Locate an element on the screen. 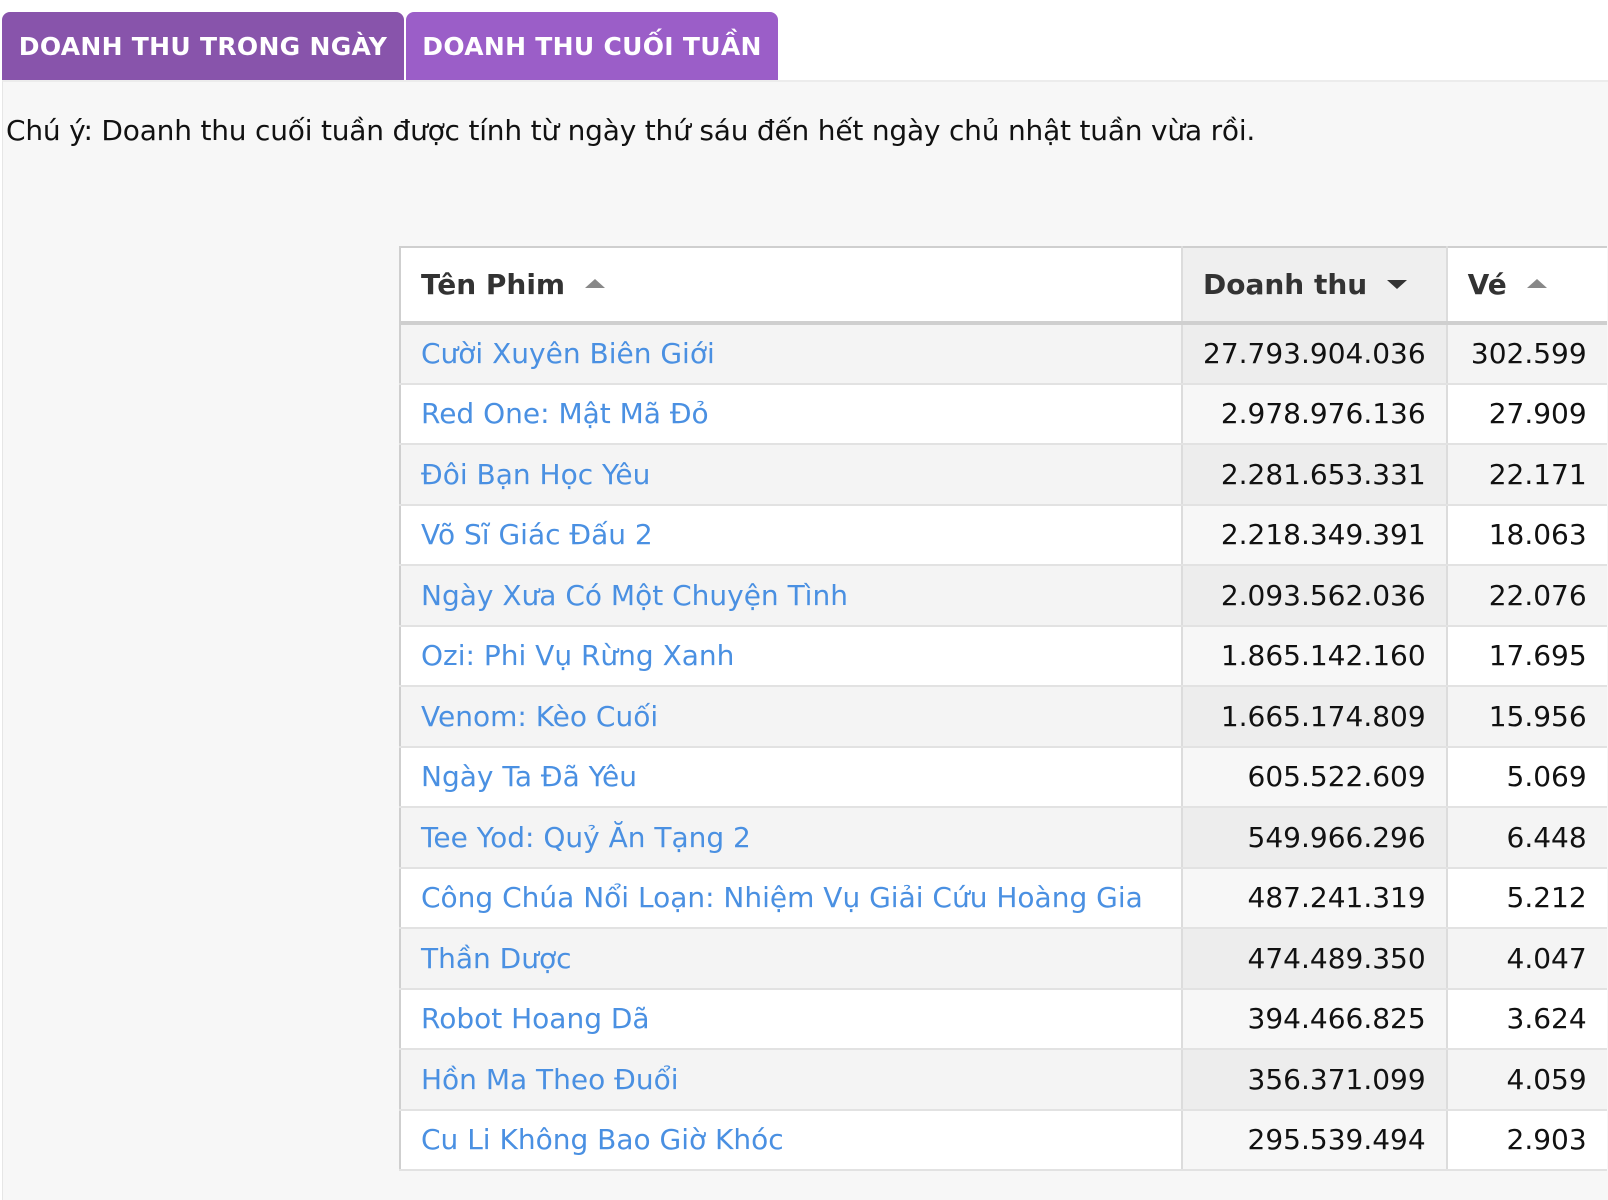  tickets-cell: 22.076 is located at coordinates (1526, 596).